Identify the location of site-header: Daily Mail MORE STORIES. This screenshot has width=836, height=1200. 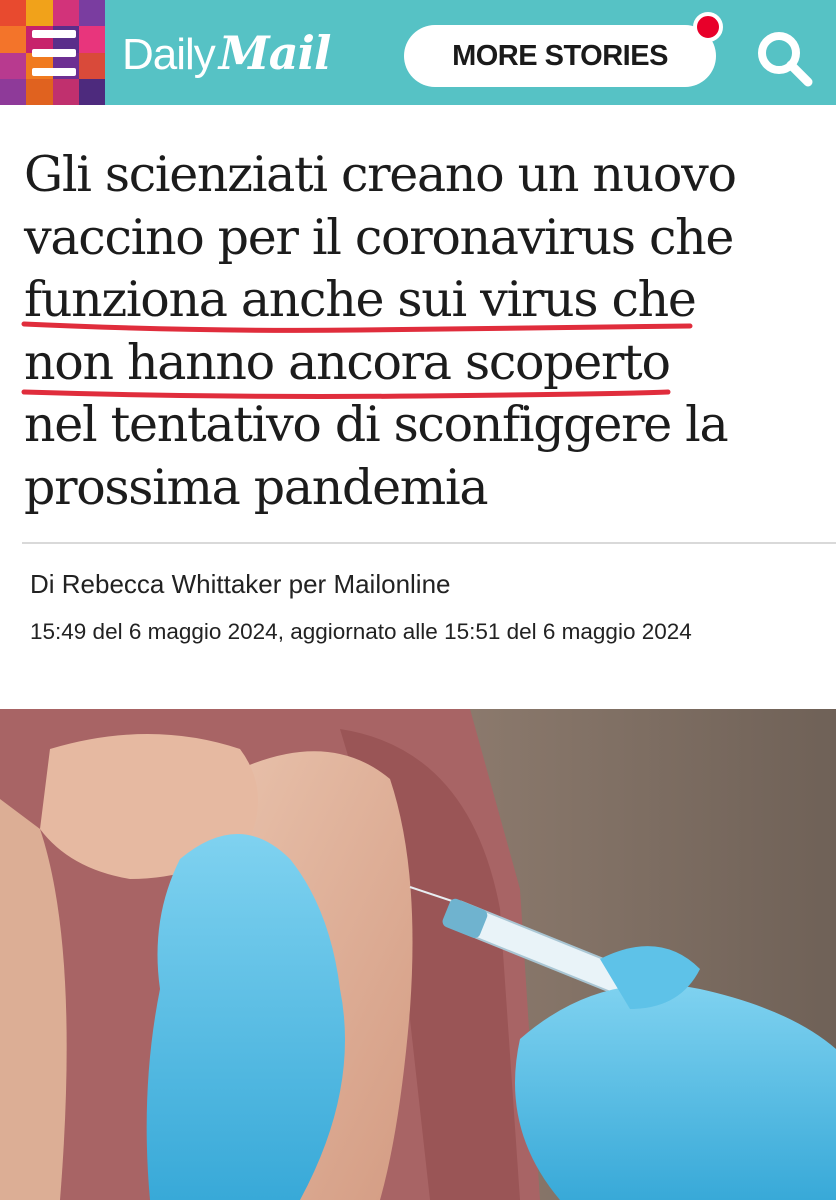
(418, 52).